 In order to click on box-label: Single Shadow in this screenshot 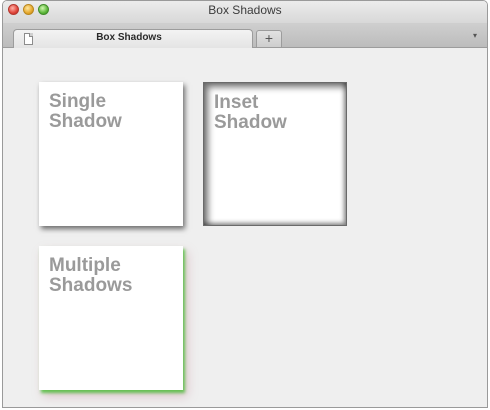, I will do `click(85, 111)`.